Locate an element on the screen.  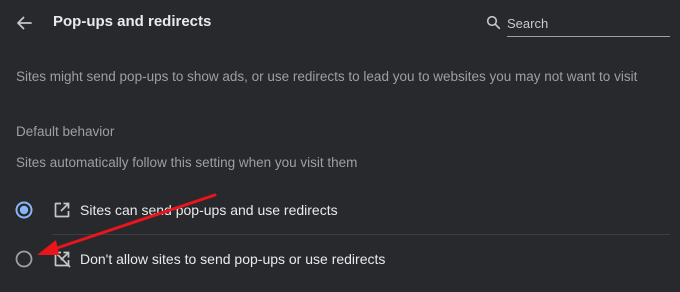
section-heading: Default behavior is located at coordinates (65, 131).